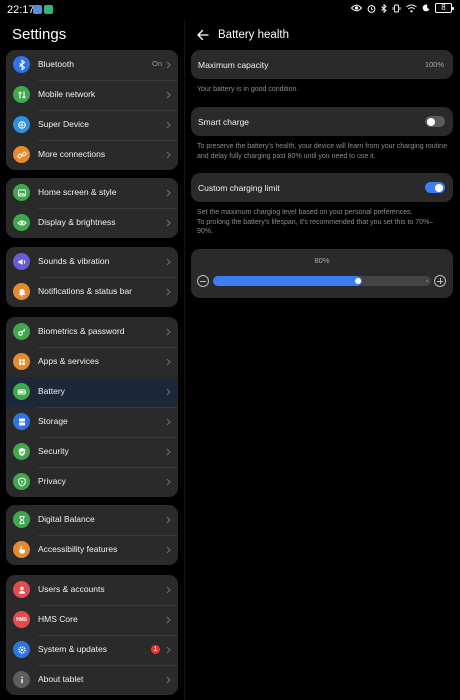  Describe the element at coordinates (64, 124) in the screenshot. I see `sidebar-item-label: Super Device` at that location.